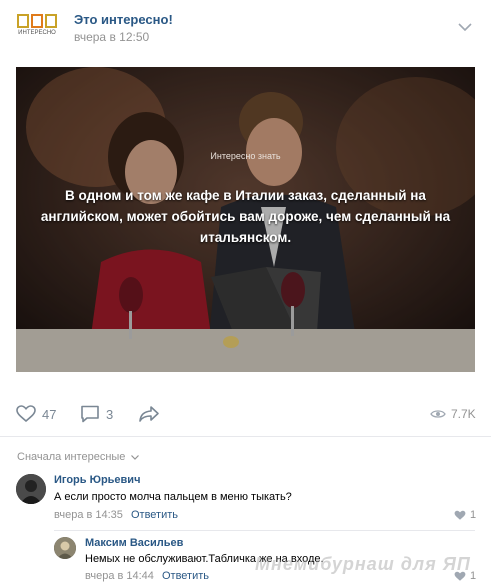  I want to click on eye-icon, so click(438, 414).